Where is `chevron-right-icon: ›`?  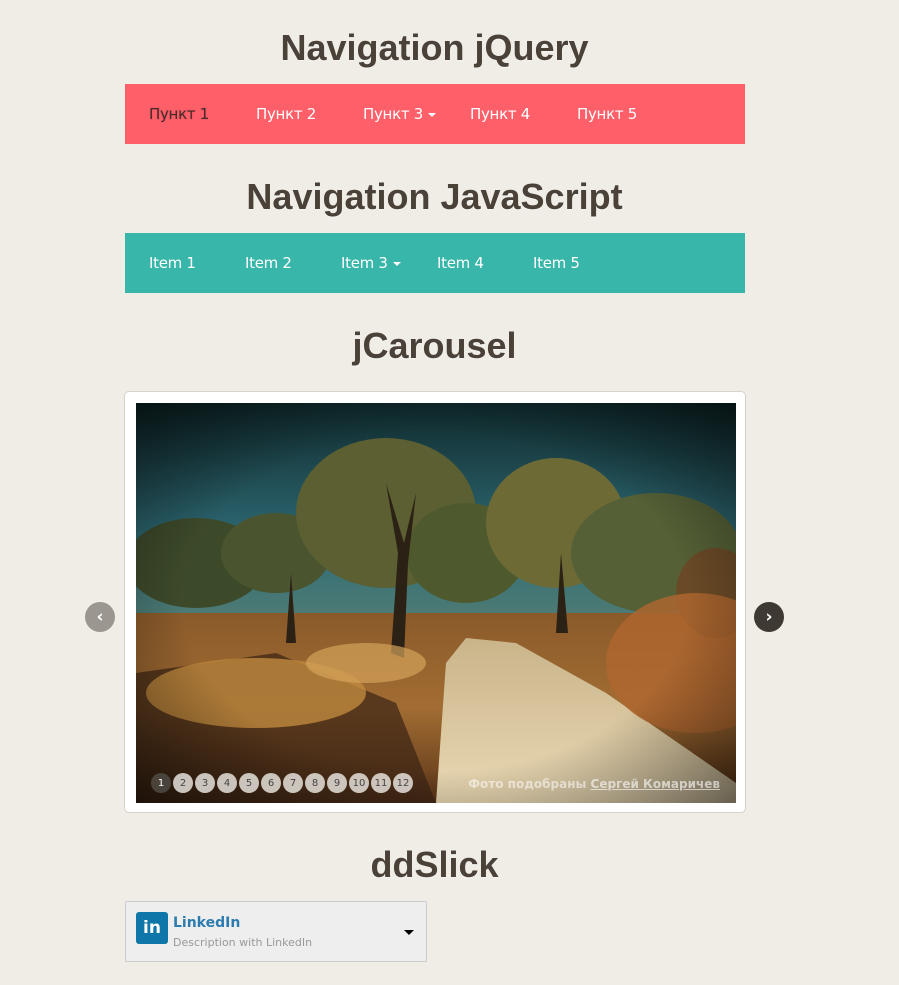
chevron-right-icon: › is located at coordinates (769, 617).